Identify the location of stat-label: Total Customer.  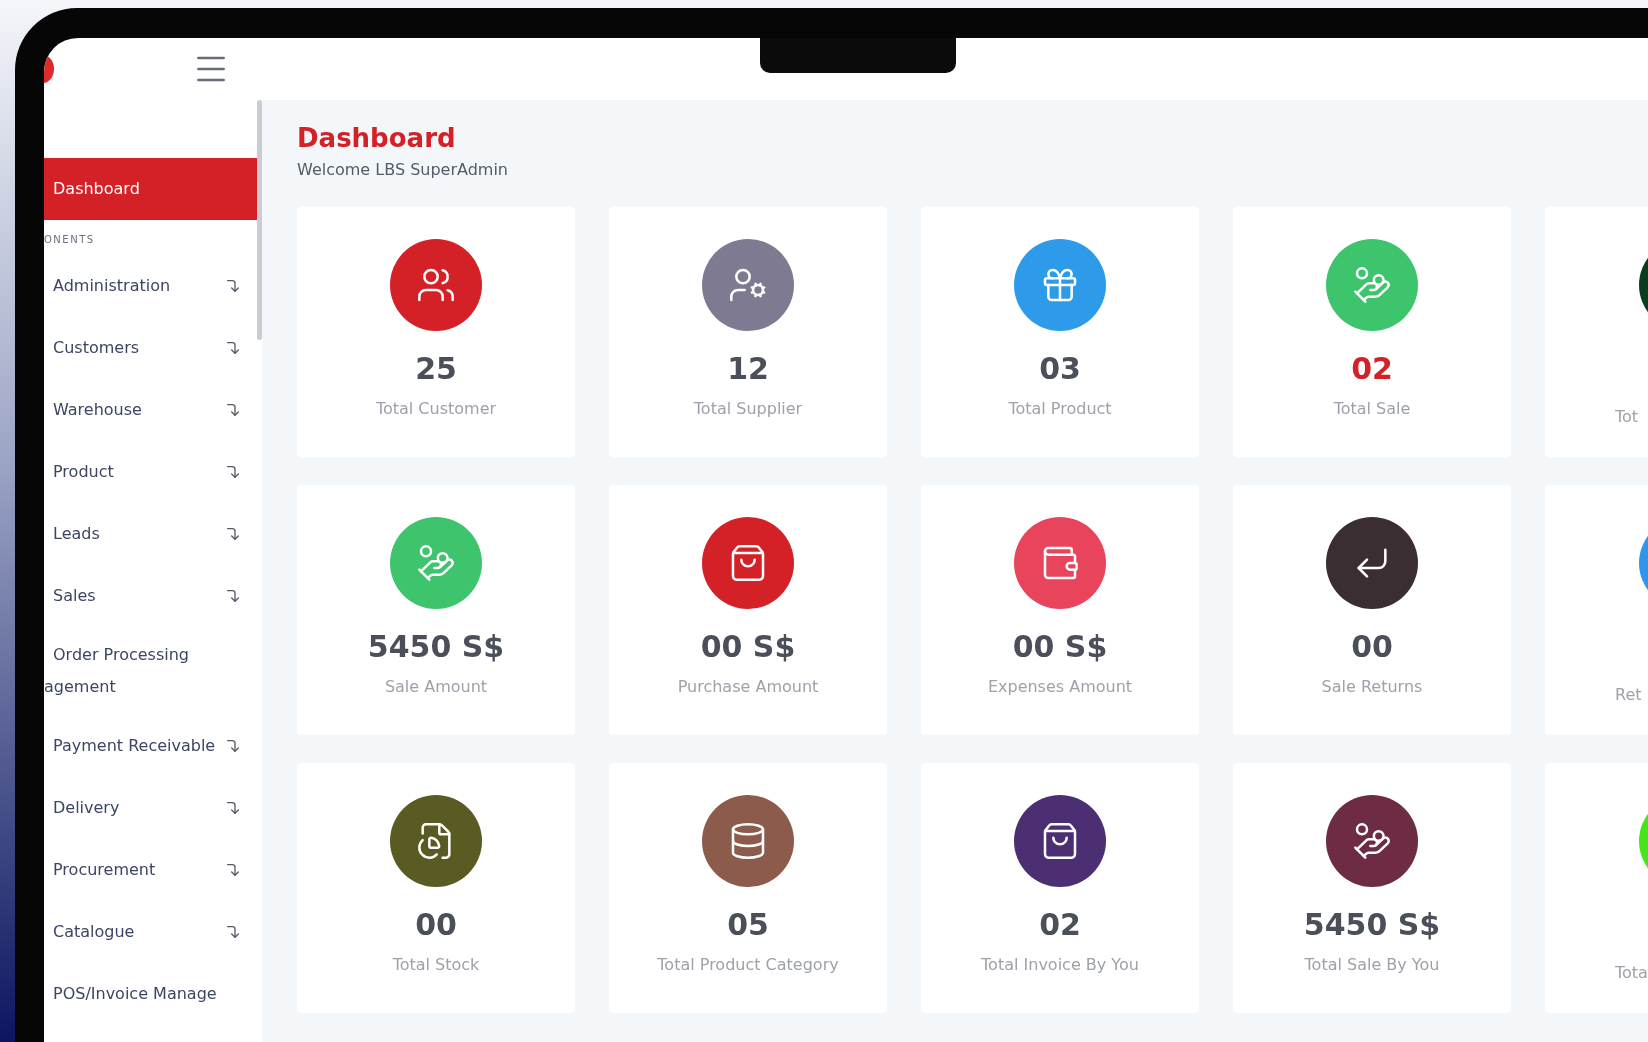
(436, 408).